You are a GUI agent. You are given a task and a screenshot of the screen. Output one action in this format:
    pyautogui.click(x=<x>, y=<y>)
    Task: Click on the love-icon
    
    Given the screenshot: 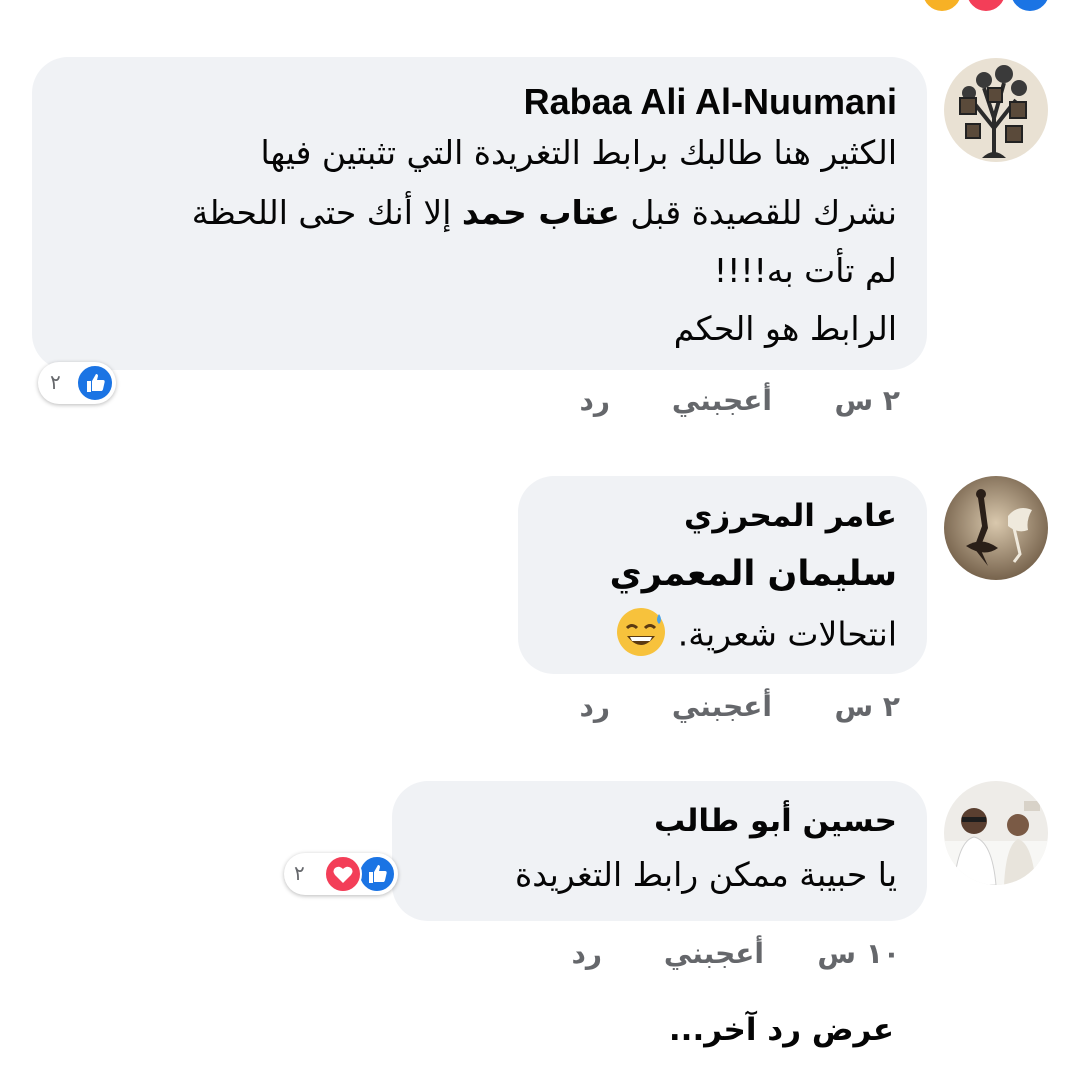 What is the action you would take?
    pyautogui.click(x=343, y=874)
    